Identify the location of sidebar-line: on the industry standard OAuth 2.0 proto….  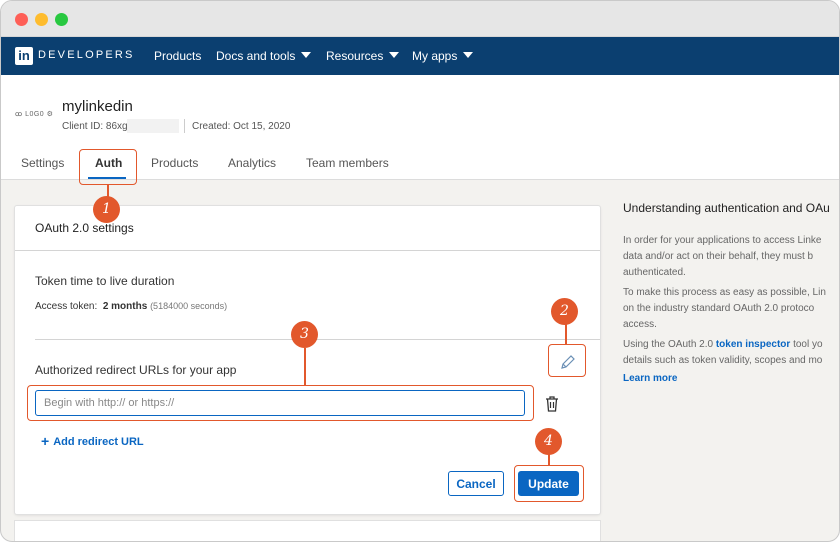
(719, 308).